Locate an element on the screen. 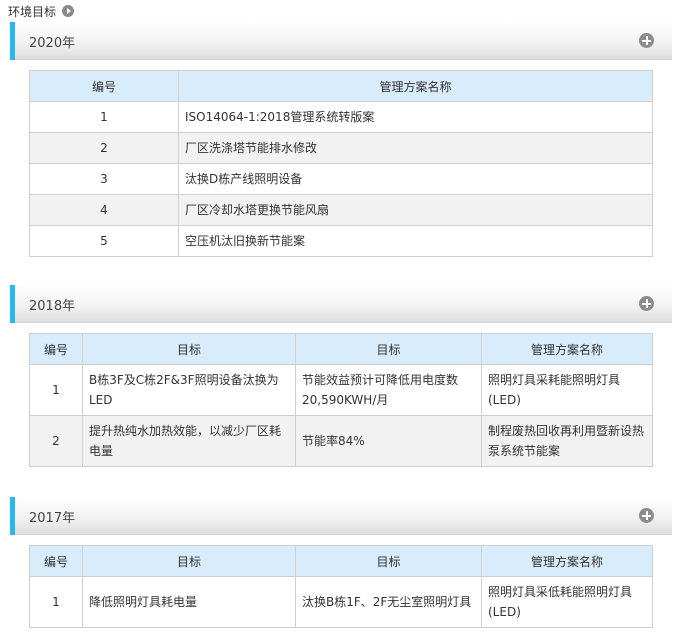 This screenshot has width=682, height=640. cell-plan-name: 照明灯具采低耗能照明灯具(LED) is located at coordinates (567, 602).